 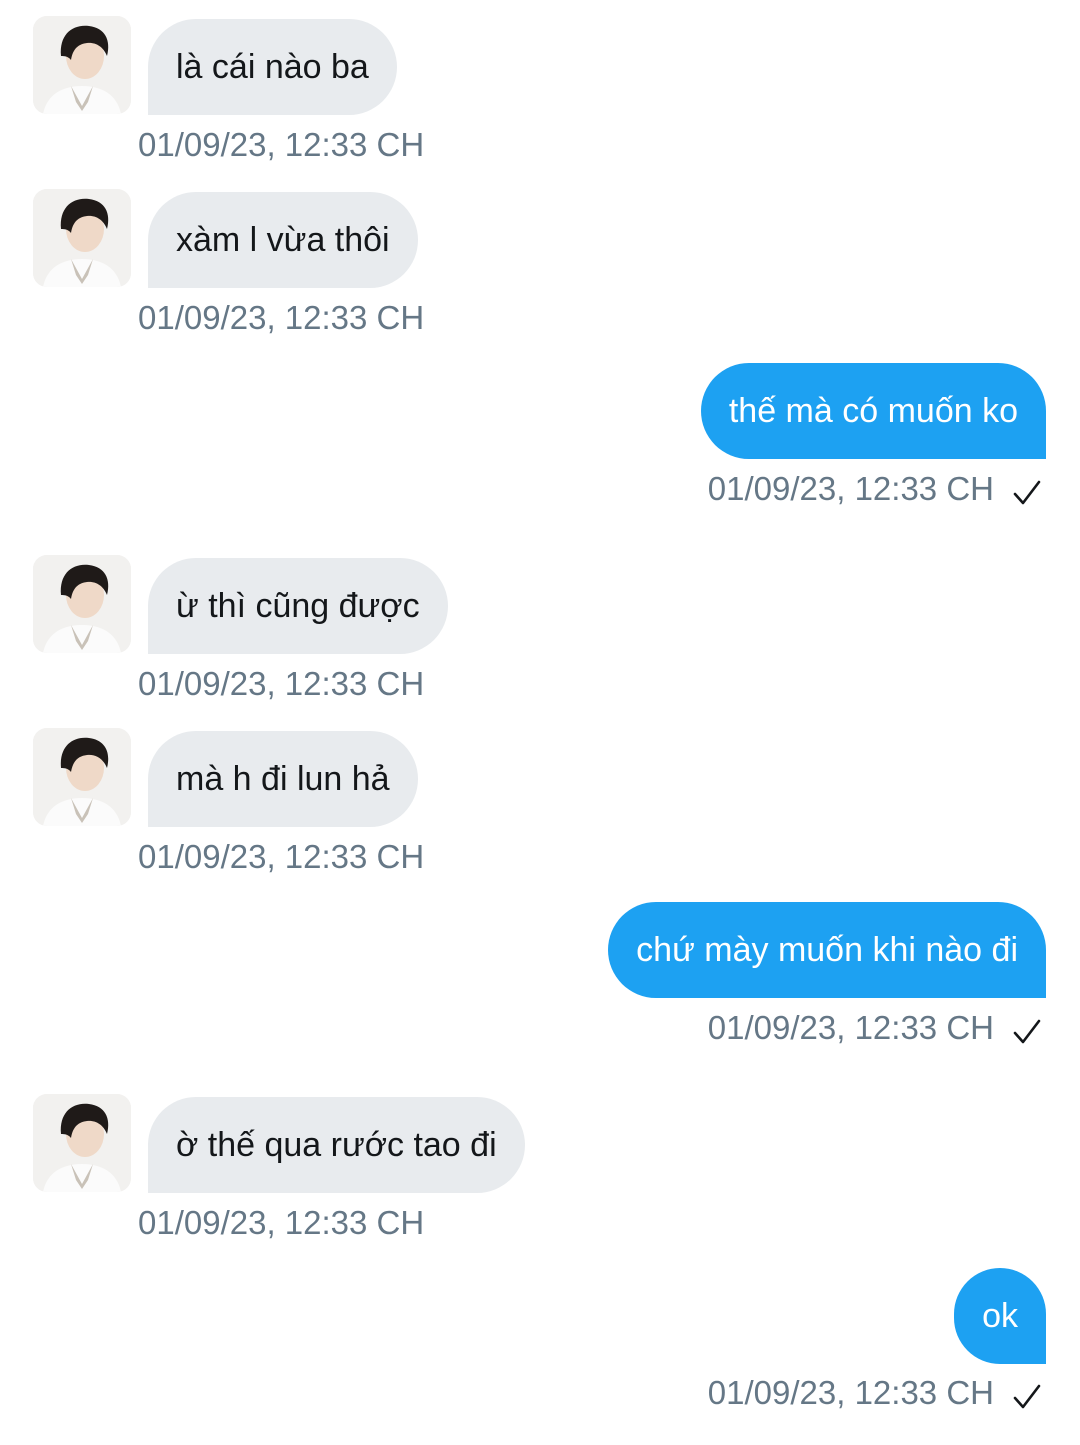 I want to click on message-bubble-sent: chứ mày muốn khi nào đi, so click(x=827, y=950).